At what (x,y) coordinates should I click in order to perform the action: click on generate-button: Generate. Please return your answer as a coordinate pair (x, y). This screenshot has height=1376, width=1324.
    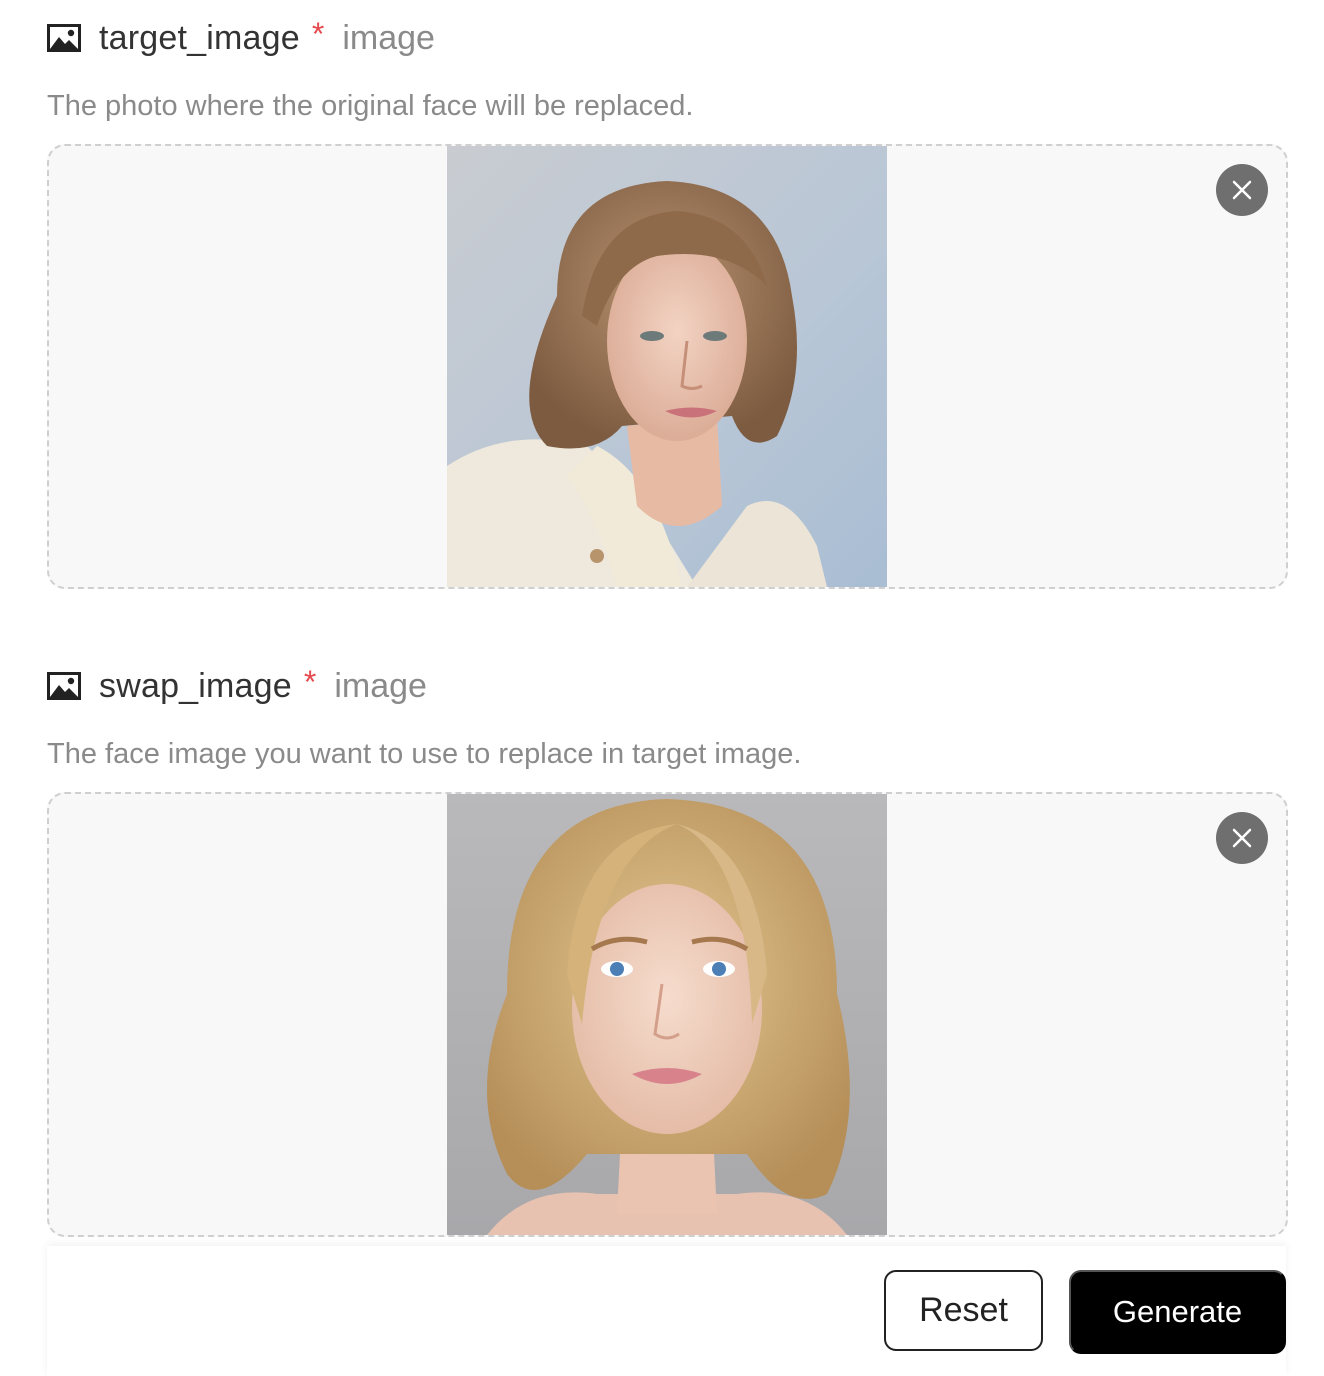
    Looking at the image, I should click on (1177, 1312).